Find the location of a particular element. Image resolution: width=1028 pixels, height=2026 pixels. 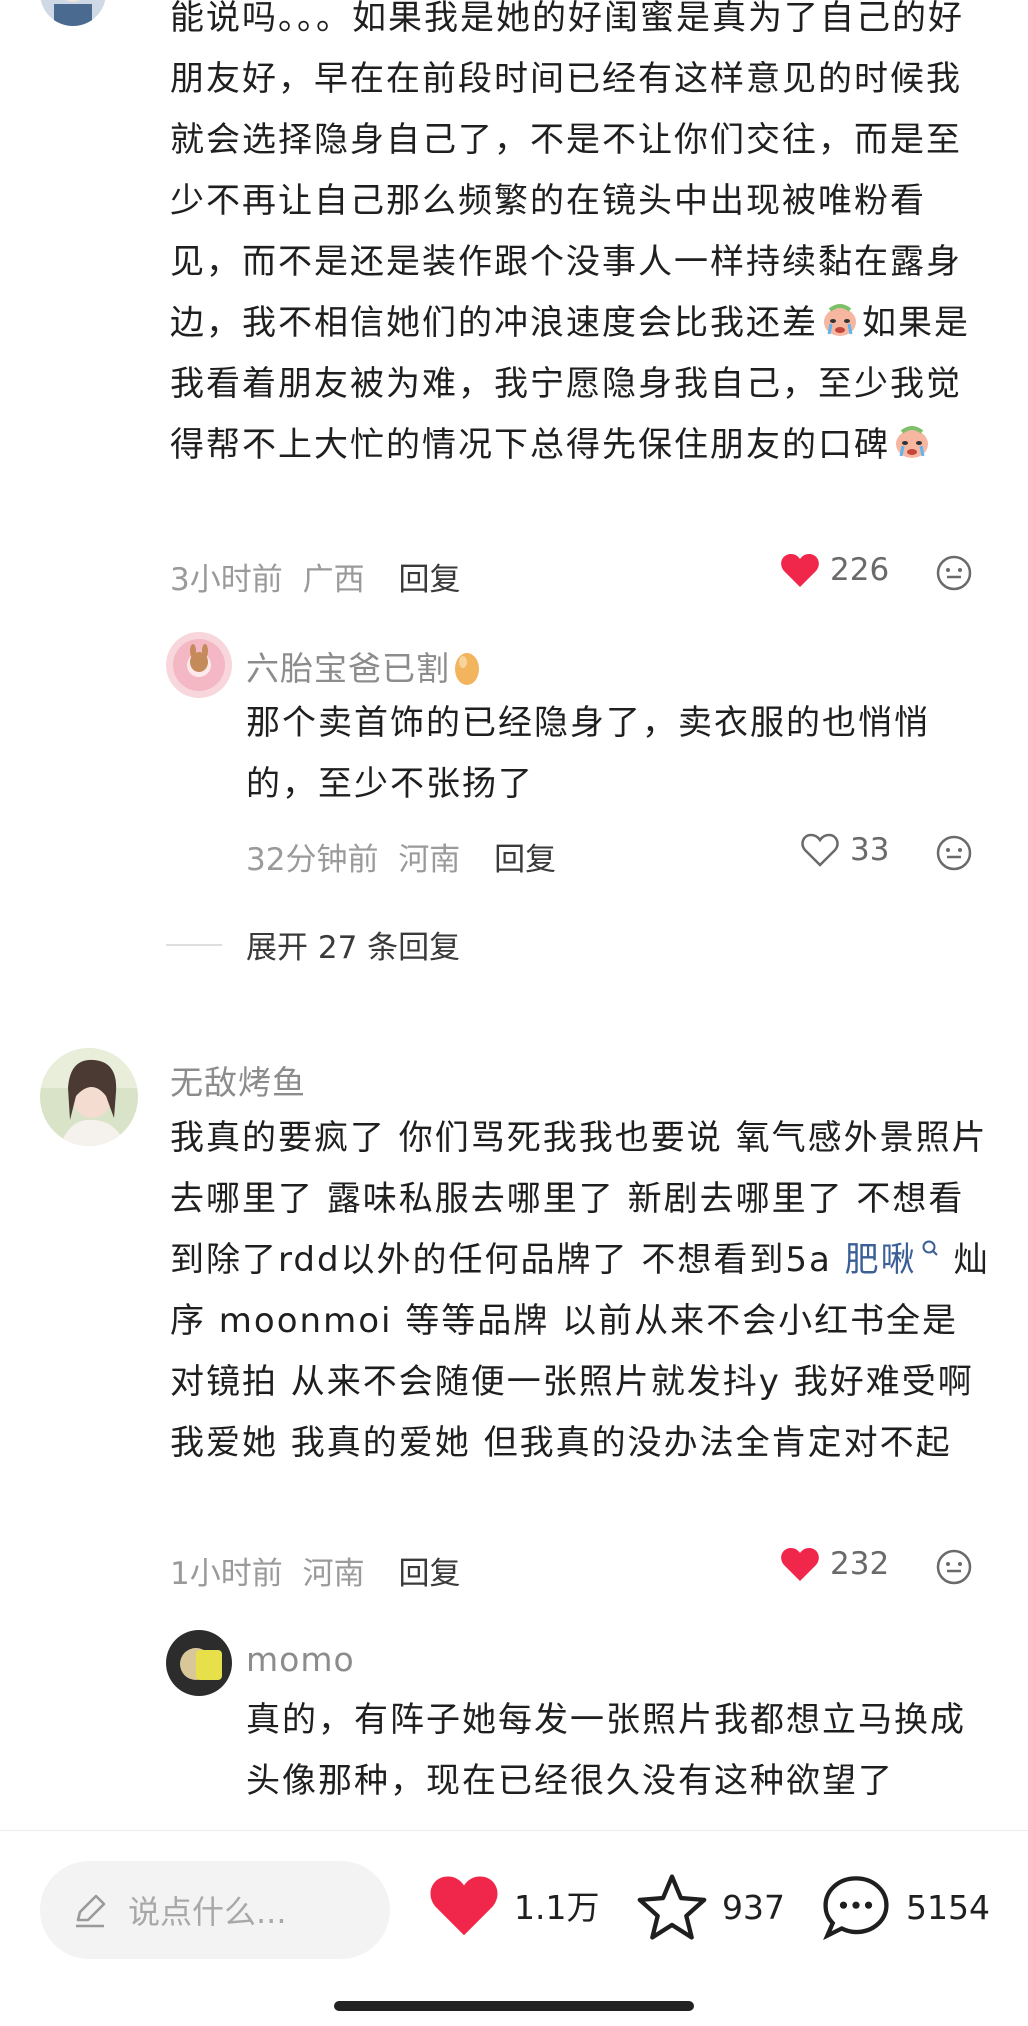

comment-location: 河南 is located at coordinates (333, 1574).